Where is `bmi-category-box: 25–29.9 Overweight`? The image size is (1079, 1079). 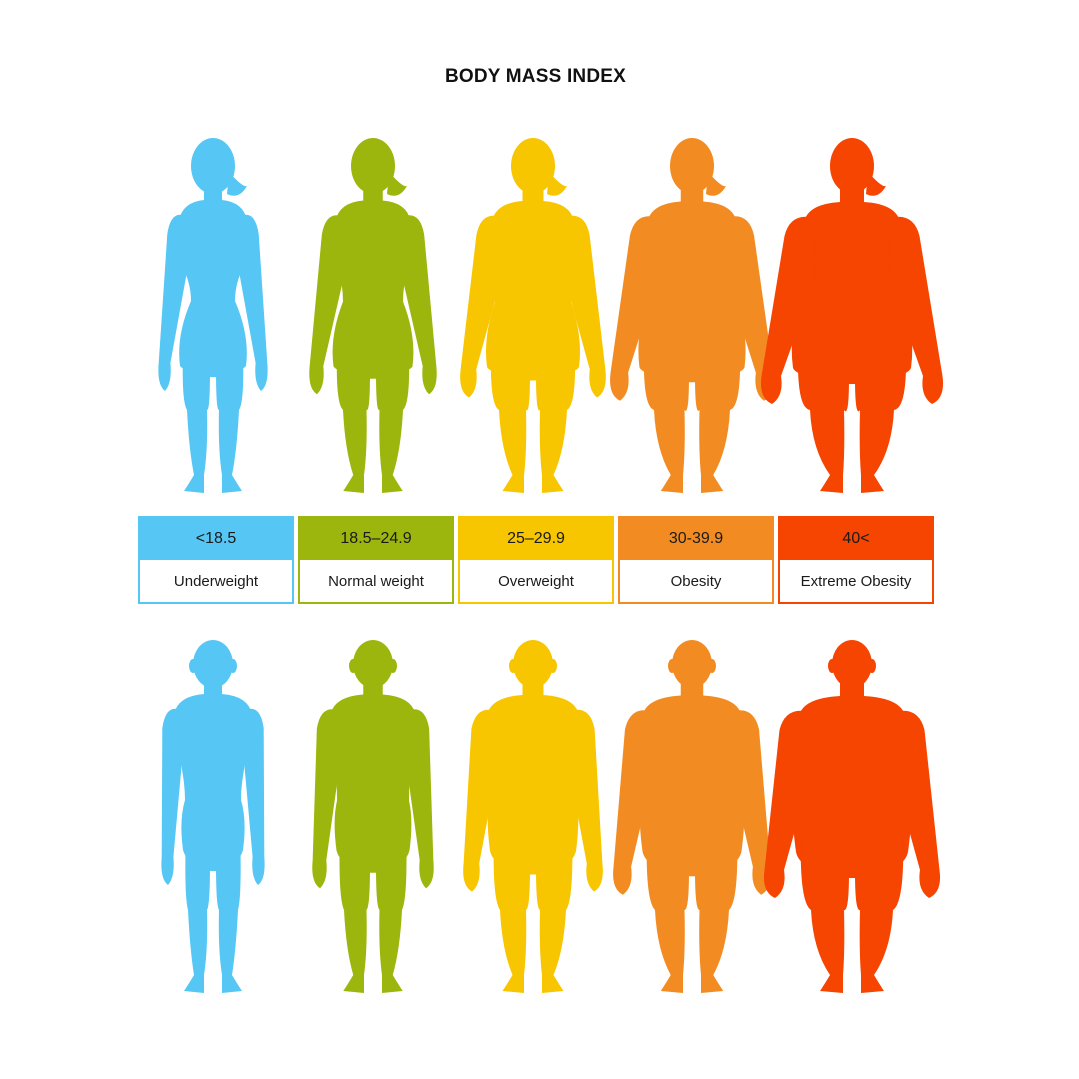 bmi-category-box: 25–29.9 Overweight is located at coordinates (536, 560).